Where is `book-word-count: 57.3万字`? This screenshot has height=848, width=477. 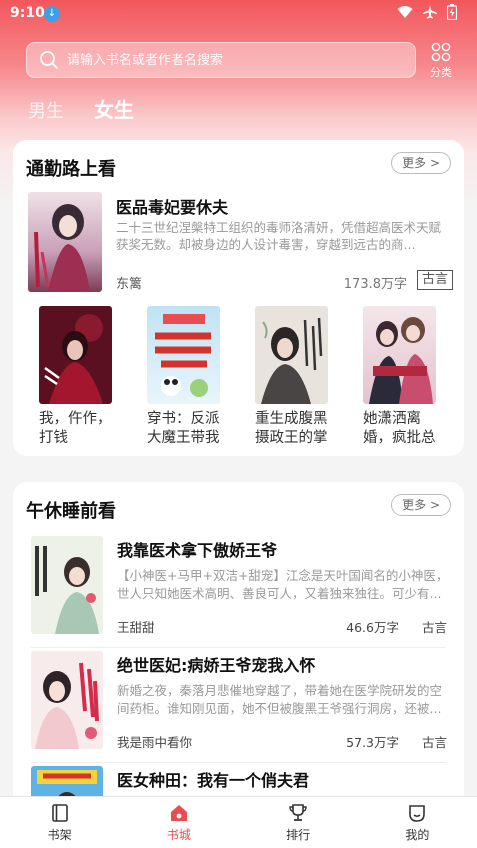
book-word-count: 57.3万字 is located at coordinates (372, 742).